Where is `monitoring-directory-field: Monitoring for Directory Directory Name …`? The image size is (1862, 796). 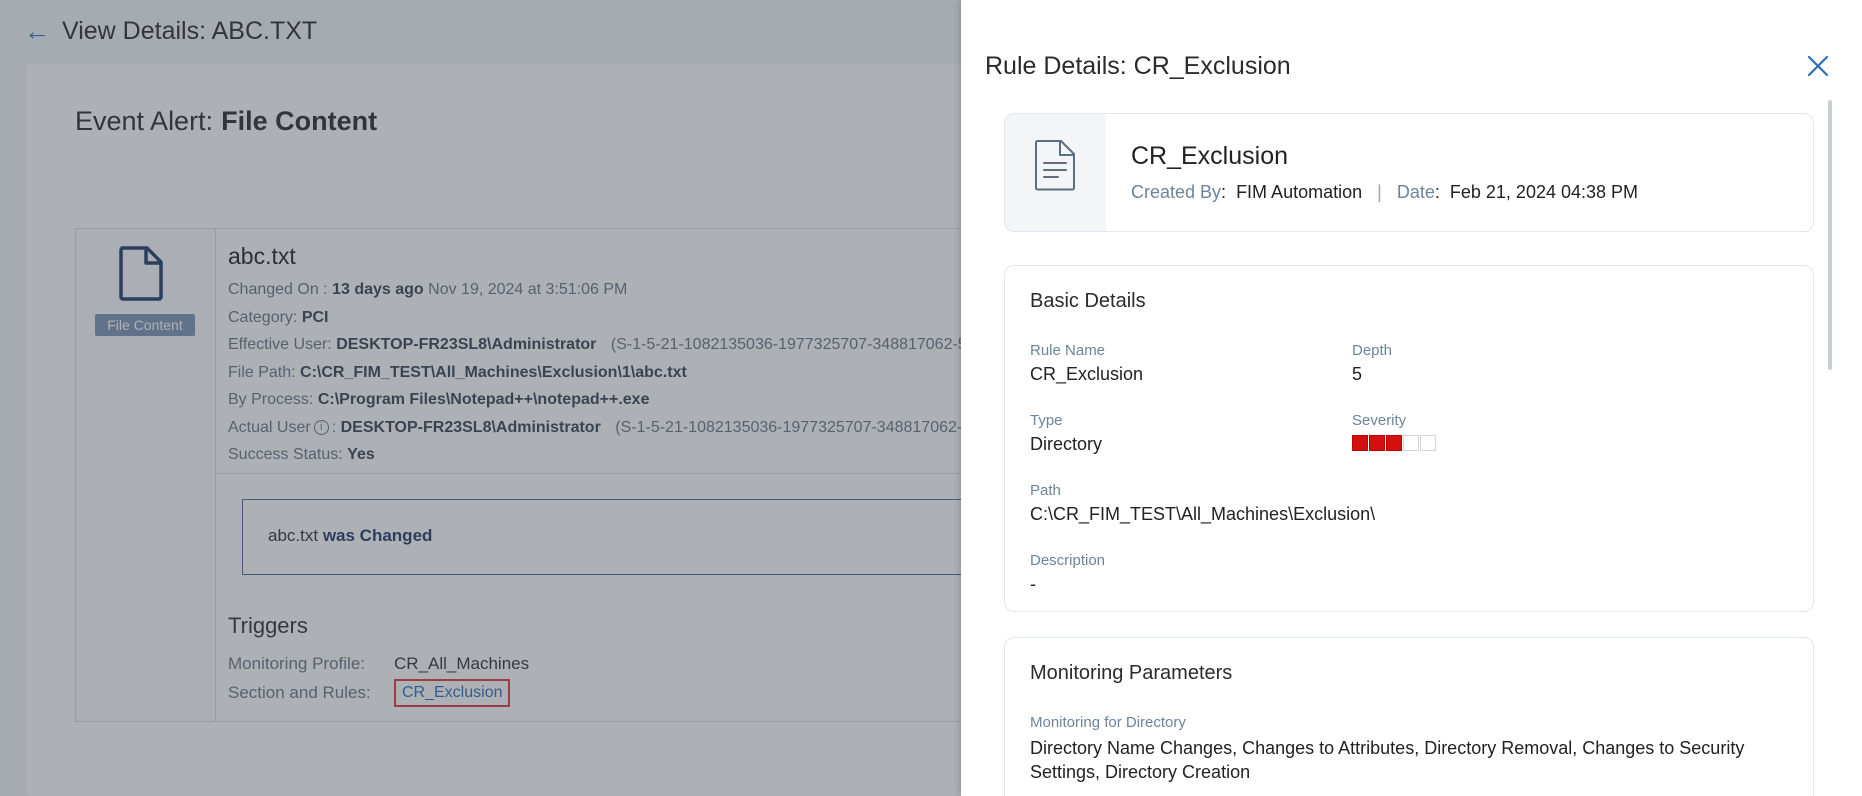 monitoring-directory-field: Monitoring for Directory Directory Name … is located at coordinates (1410, 749).